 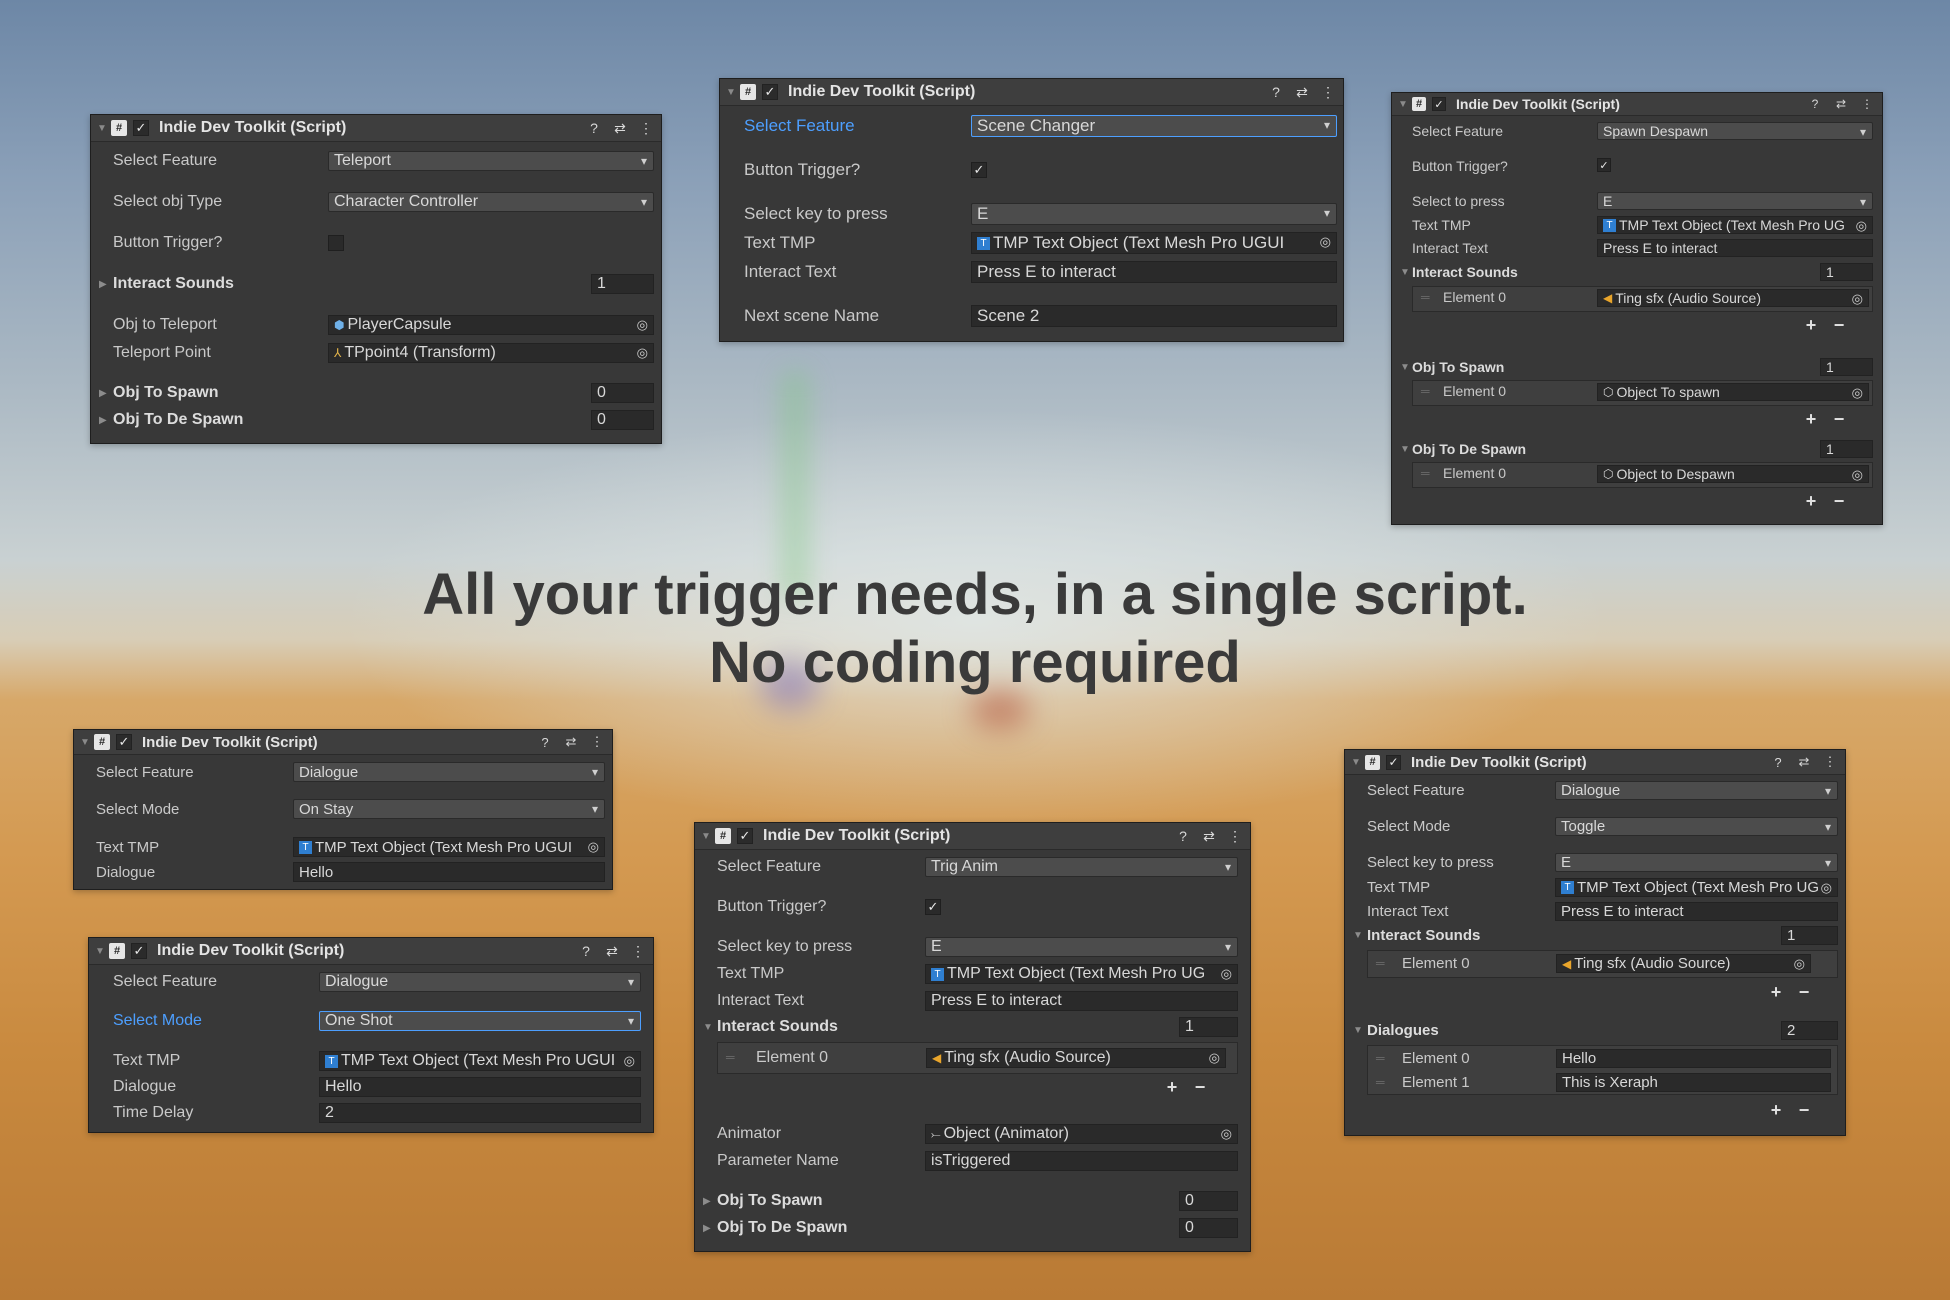 What do you see at coordinates (1081, 867) in the screenshot?
I see `select-feature-dropdown: Trig Anim` at bounding box center [1081, 867].